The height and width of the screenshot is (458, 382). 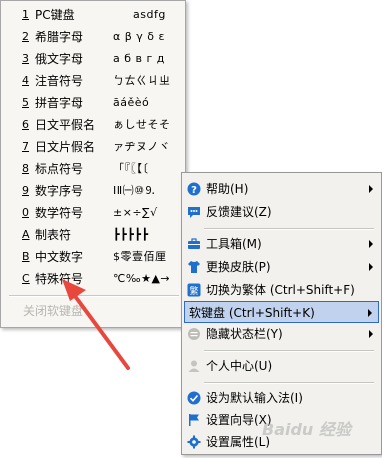 I want to click on menu-item-hide-statusbar: 隐藏状态栏(Y), so click(x=281, y=334).